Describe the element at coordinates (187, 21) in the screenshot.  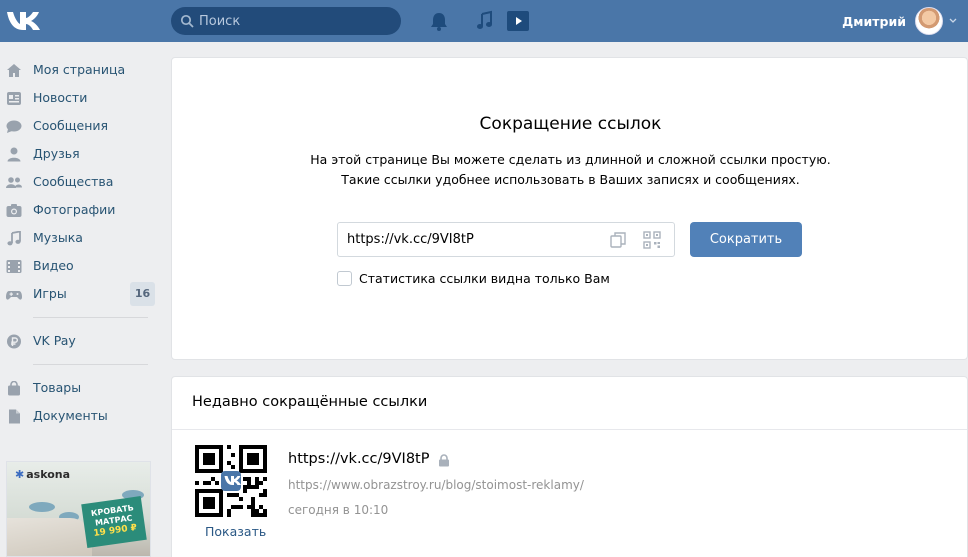
I see `search-icon` at that location.